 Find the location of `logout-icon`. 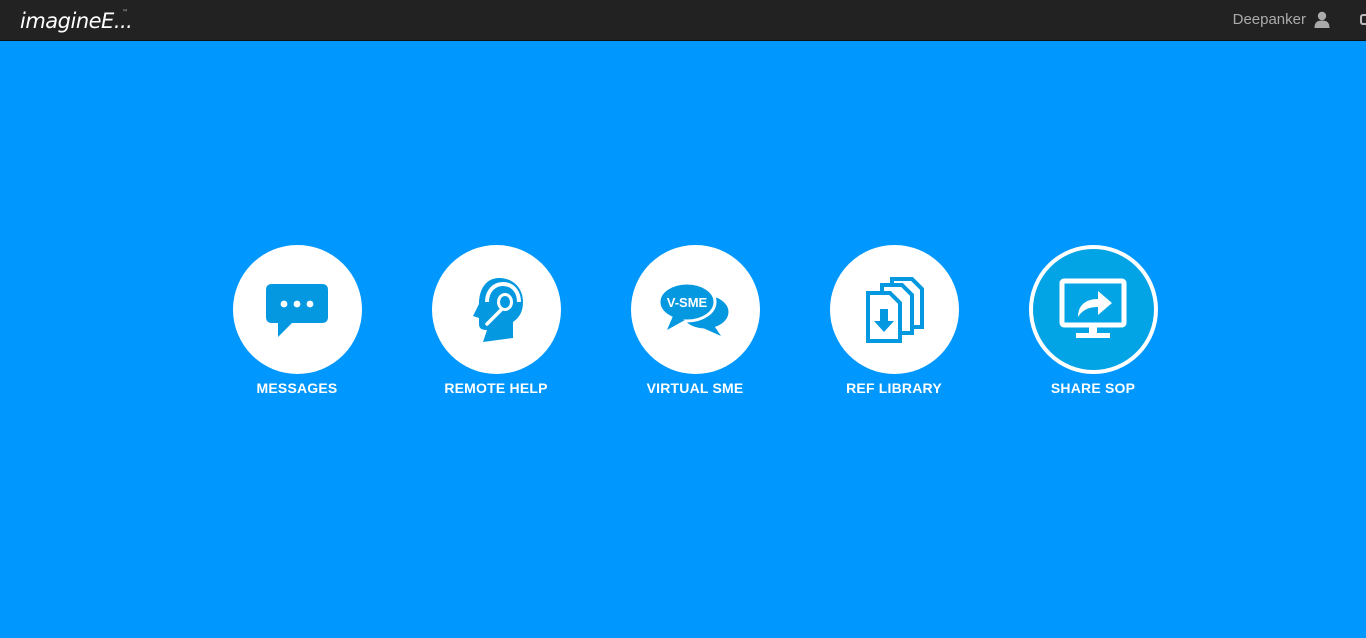

logout-icon is located at coordinates (1363, 19).